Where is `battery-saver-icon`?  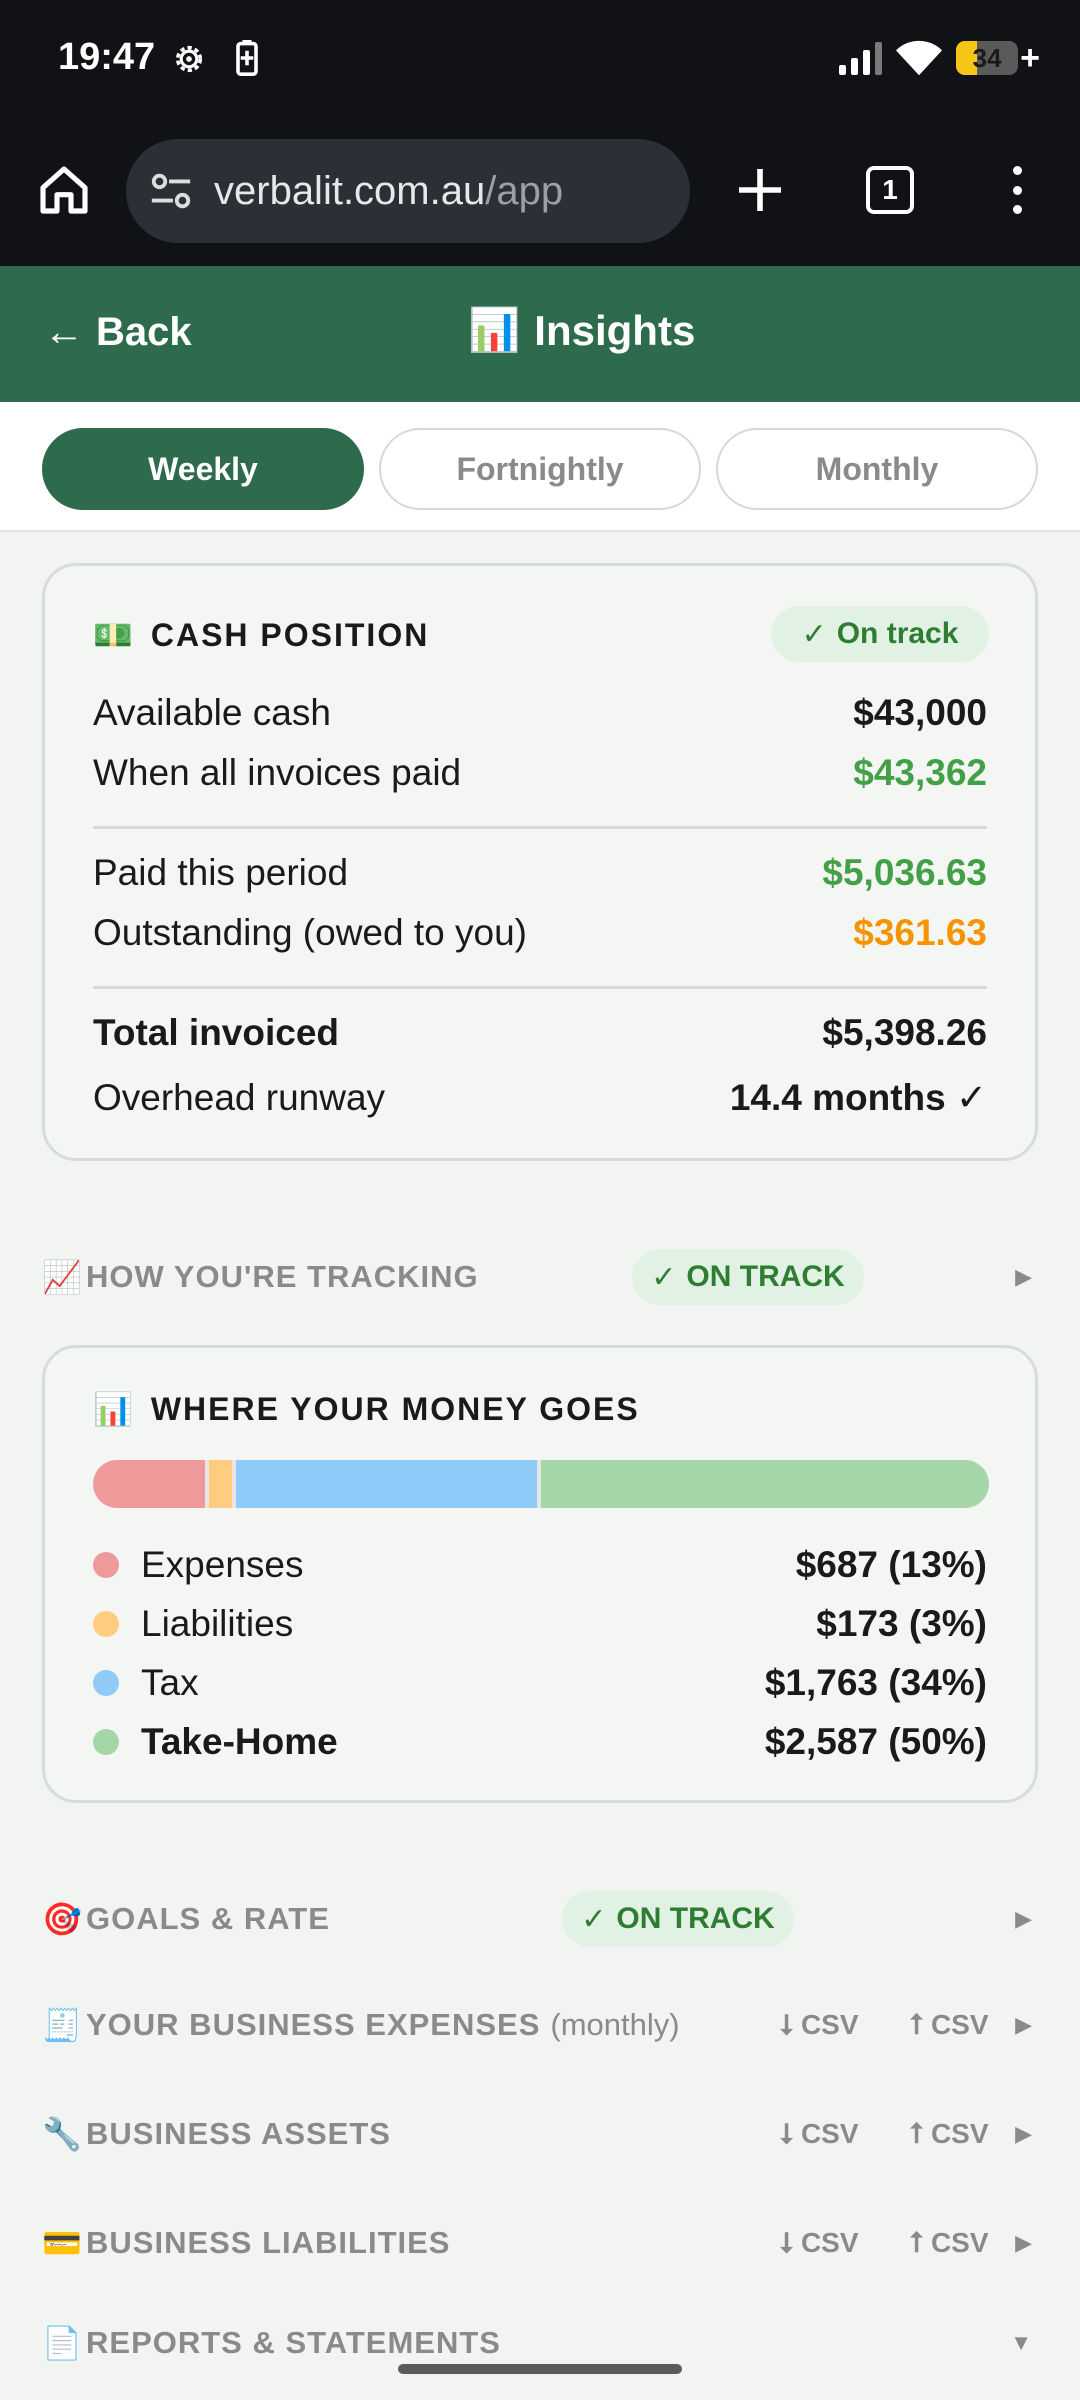
battery-saver-icon is located at coordinates (247, 58).